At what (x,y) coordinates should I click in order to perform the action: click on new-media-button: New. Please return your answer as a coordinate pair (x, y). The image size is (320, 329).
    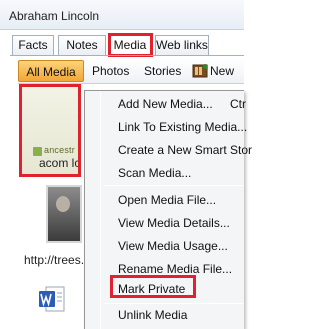
    Looking at the image, I should click on (214, 71).